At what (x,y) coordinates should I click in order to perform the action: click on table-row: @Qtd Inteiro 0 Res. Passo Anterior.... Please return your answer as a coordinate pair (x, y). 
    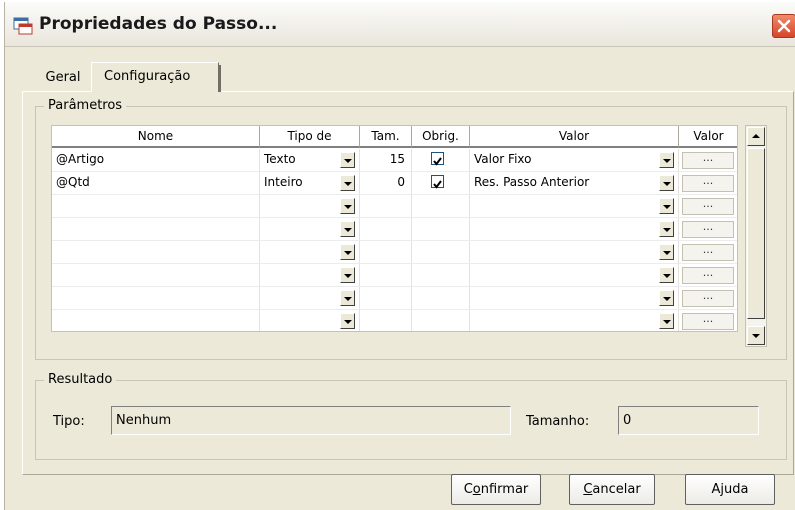
    Looking at the image, I should click on (394, 183).